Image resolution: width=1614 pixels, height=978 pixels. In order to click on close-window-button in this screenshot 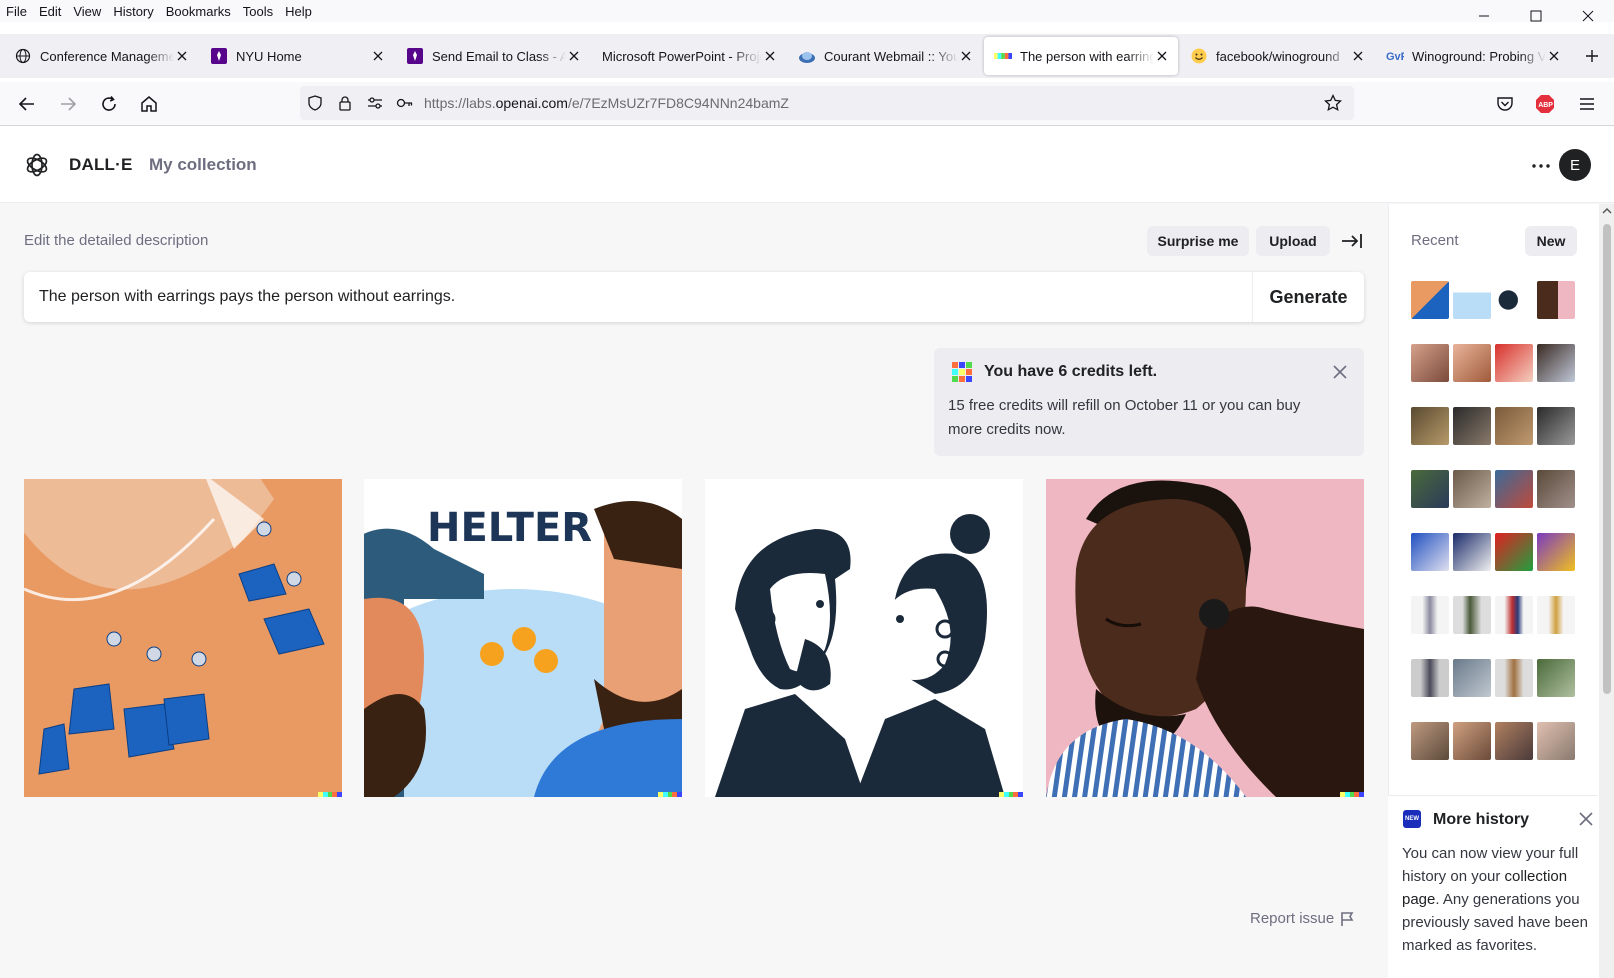, I will do `click(1588, 16)`.